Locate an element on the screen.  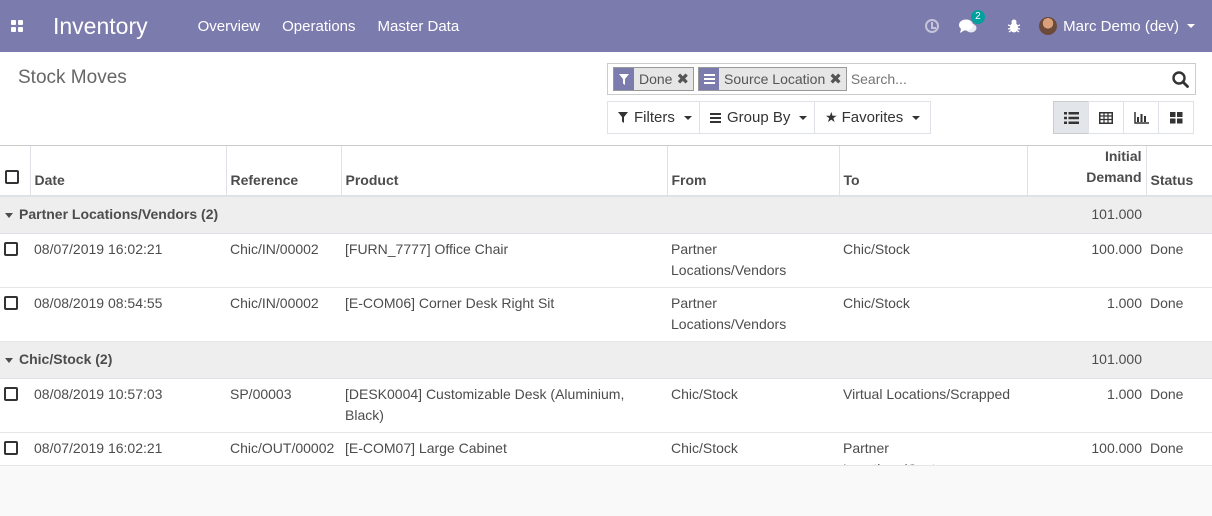
group-row: Partner Locations/Vendors (2) 101.000 is located at coordinates (606, 215).